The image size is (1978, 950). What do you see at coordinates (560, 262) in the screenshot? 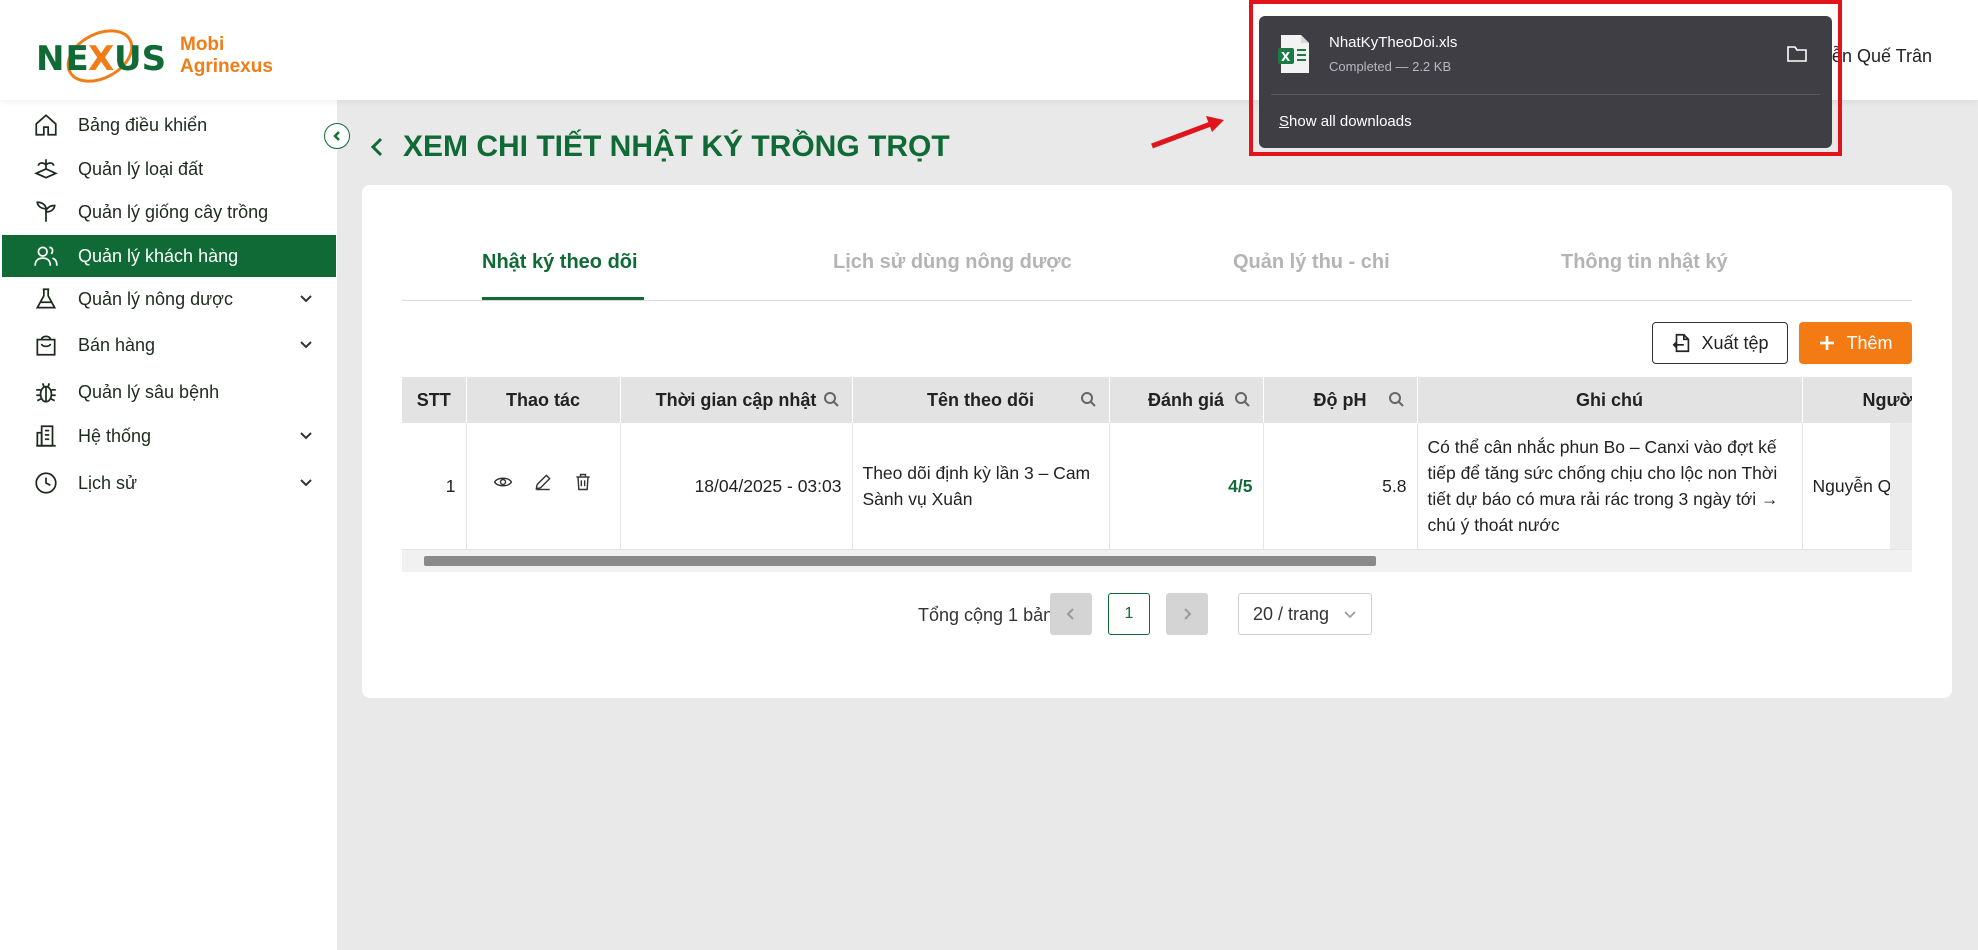
I see `tab-tracking-log: Nhật ký theo dõi` at bounding box center [560, 262].